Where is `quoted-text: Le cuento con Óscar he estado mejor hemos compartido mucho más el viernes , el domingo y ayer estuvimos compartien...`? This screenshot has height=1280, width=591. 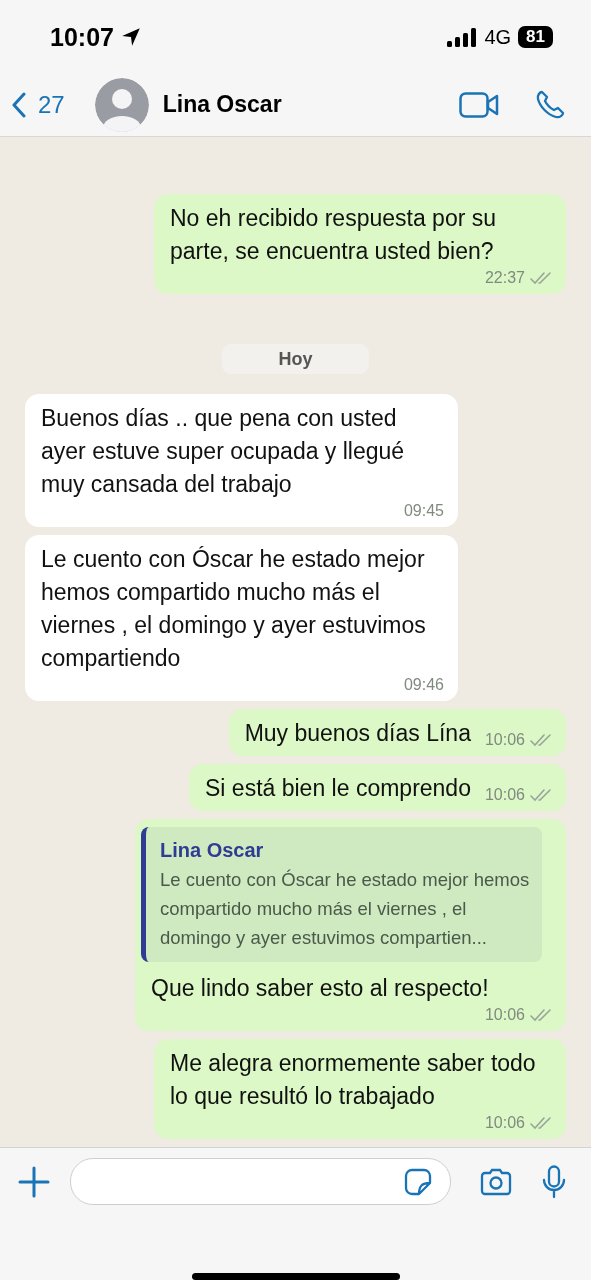 quoted-text: Le cuento con Óscar he estado mejor hemos compartido mucho más el viernes , el domingo y ayer estuvimos compartien... is located at coordinates (345, 909).